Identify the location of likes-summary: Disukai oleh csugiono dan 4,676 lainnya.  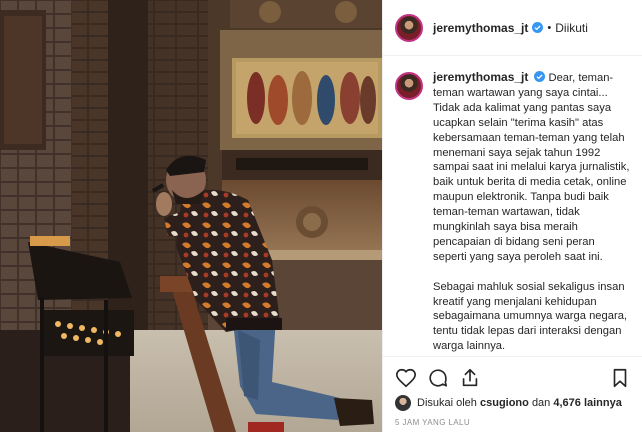
(508, 403).